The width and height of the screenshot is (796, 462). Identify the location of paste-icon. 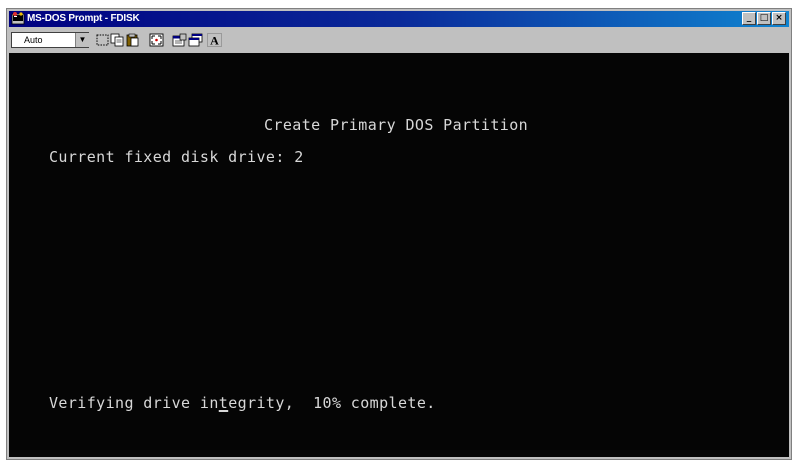
(132, 40).